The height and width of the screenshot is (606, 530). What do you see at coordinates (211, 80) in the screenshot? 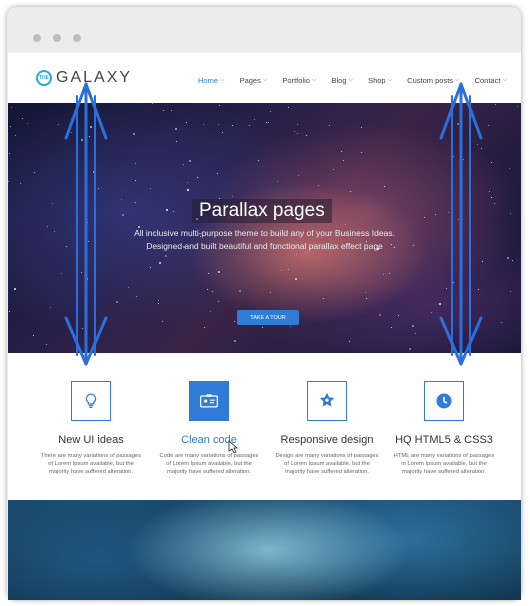
I see `nav-item-home: Home ⌵` at bounding box center [211, 80].